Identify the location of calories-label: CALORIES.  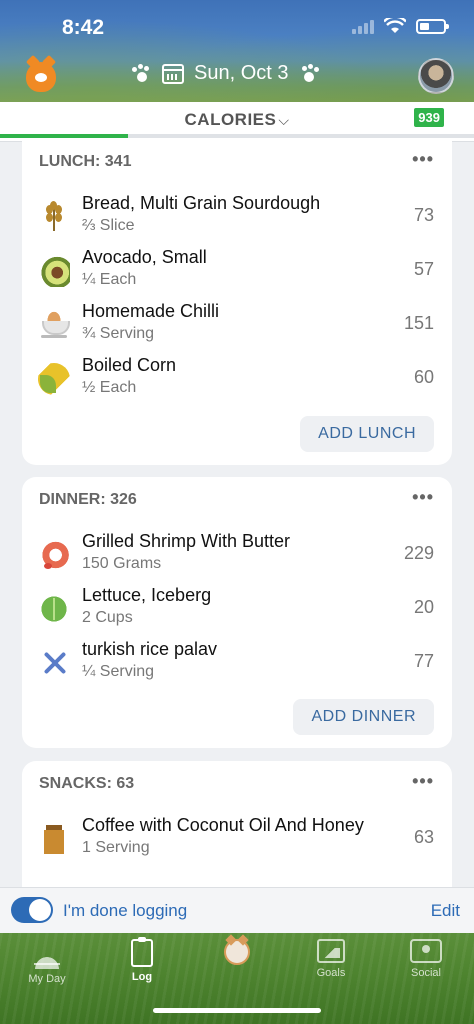
(230, 119).